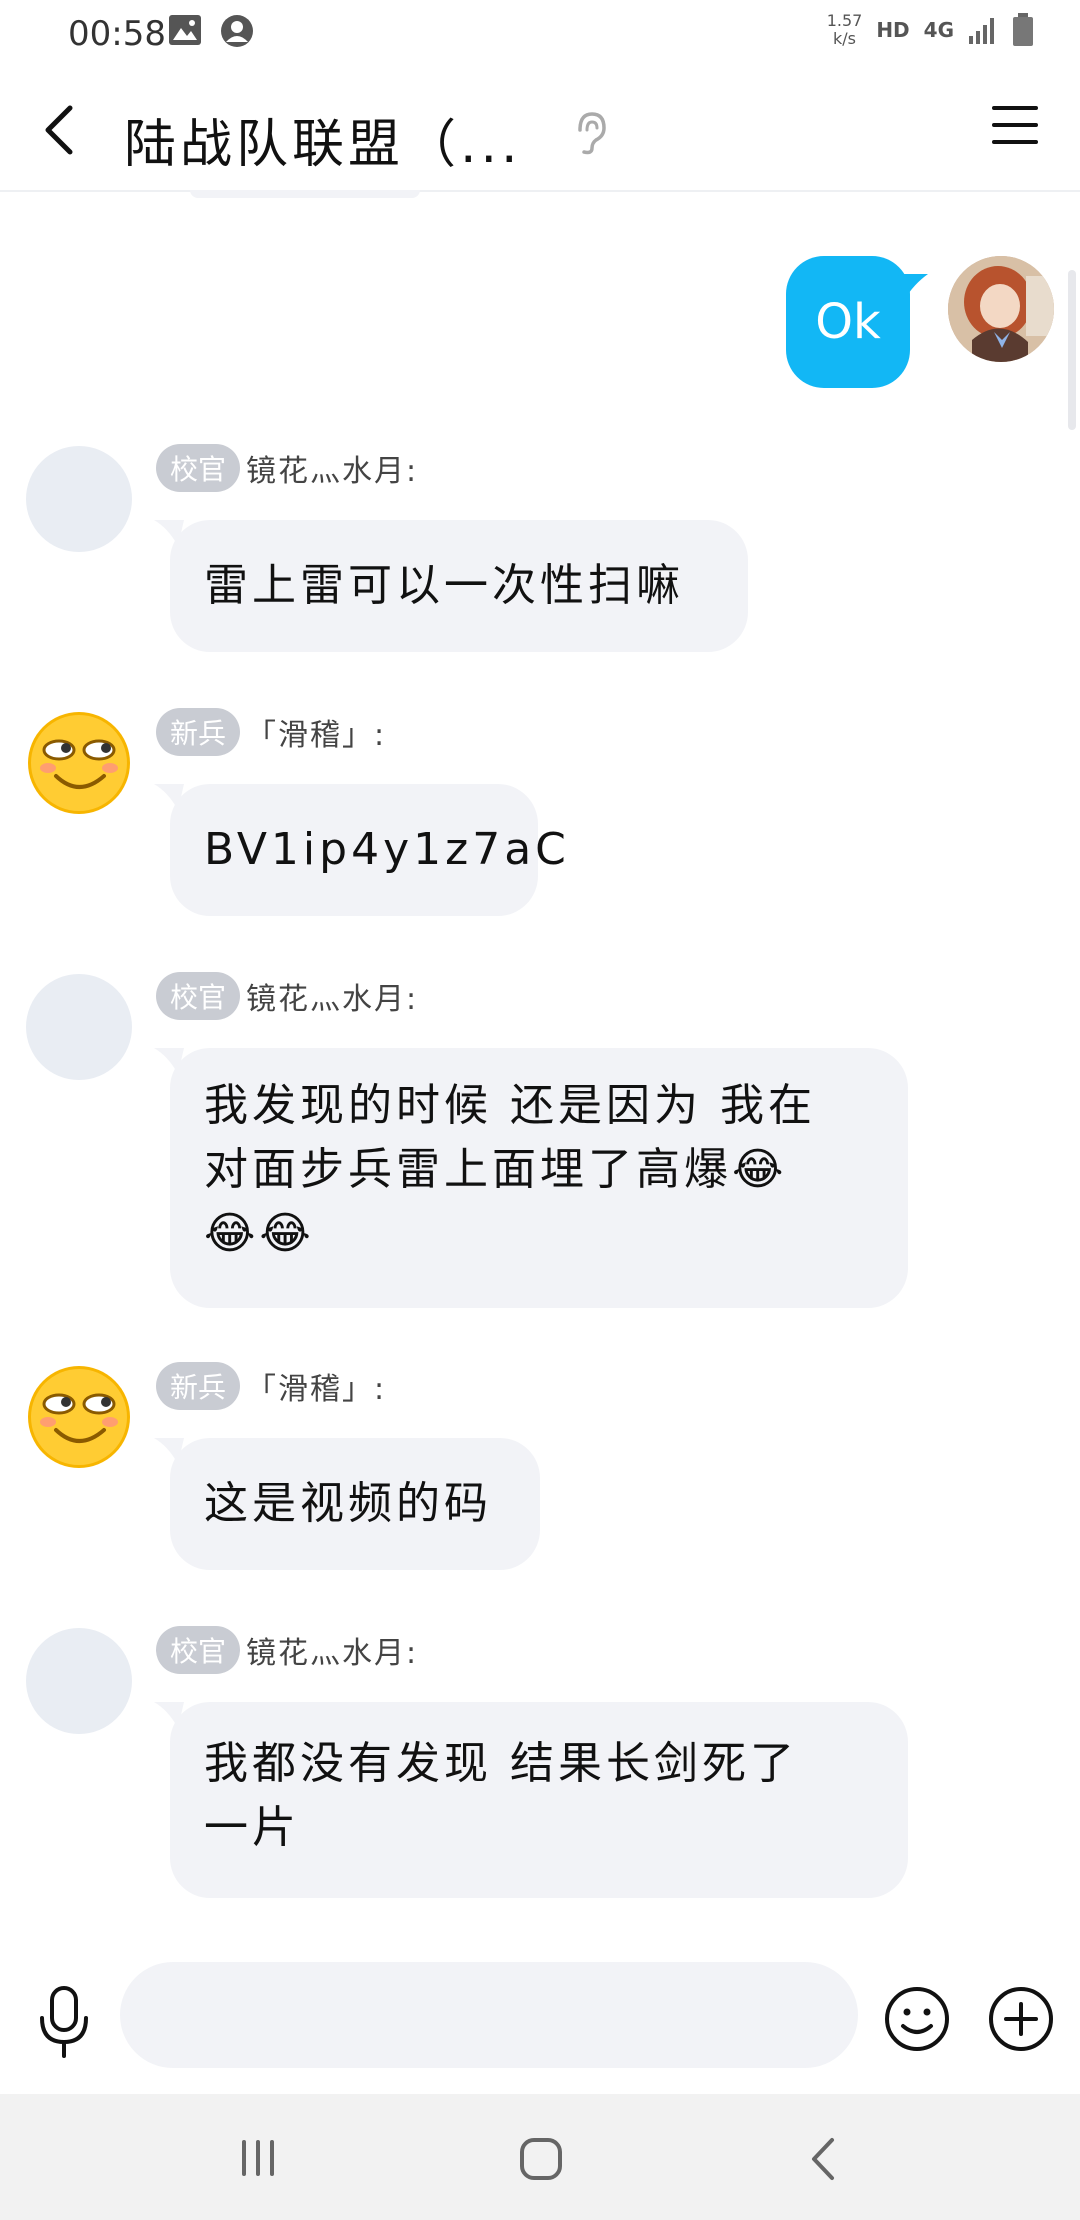 The width and height of the screenshot is (1080, 2220). I want to click on nav-back-icon, so click(823, 2159).